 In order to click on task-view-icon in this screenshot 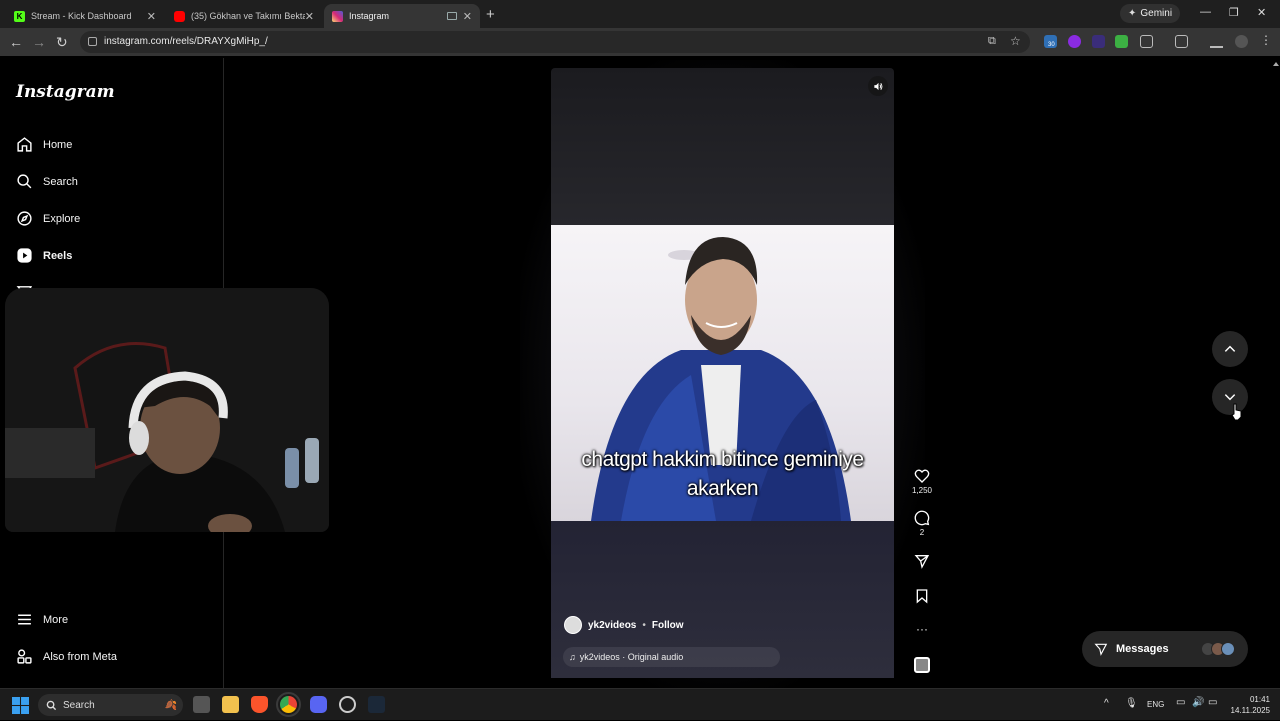, I will do `click(201, 704)`.